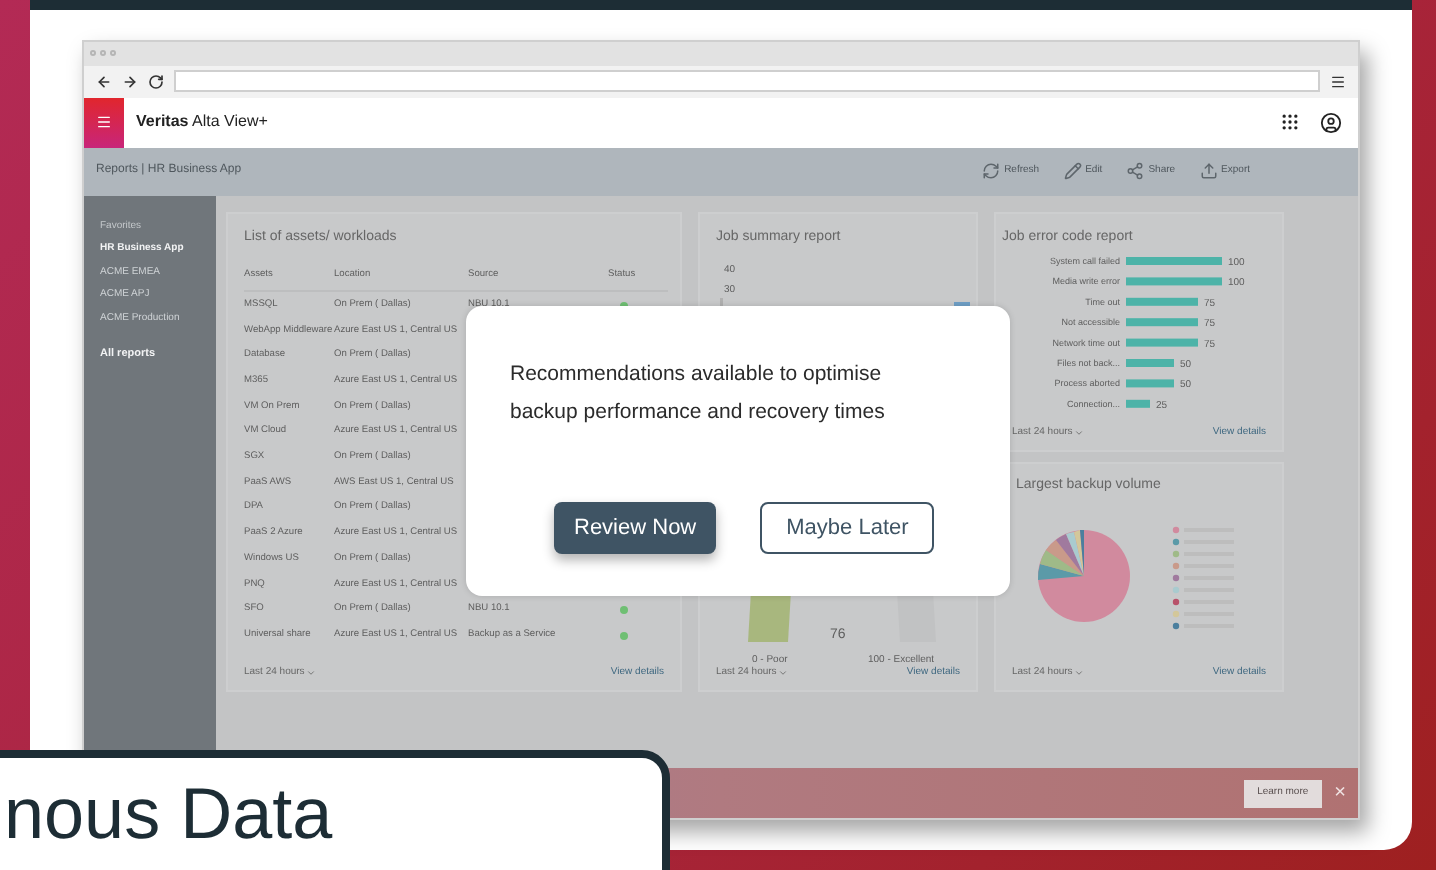 This screenshot has height=870, width=1436. Describe the element at coordinates (1072, 171) in the screenshot. I see `edit-icon` at that location.